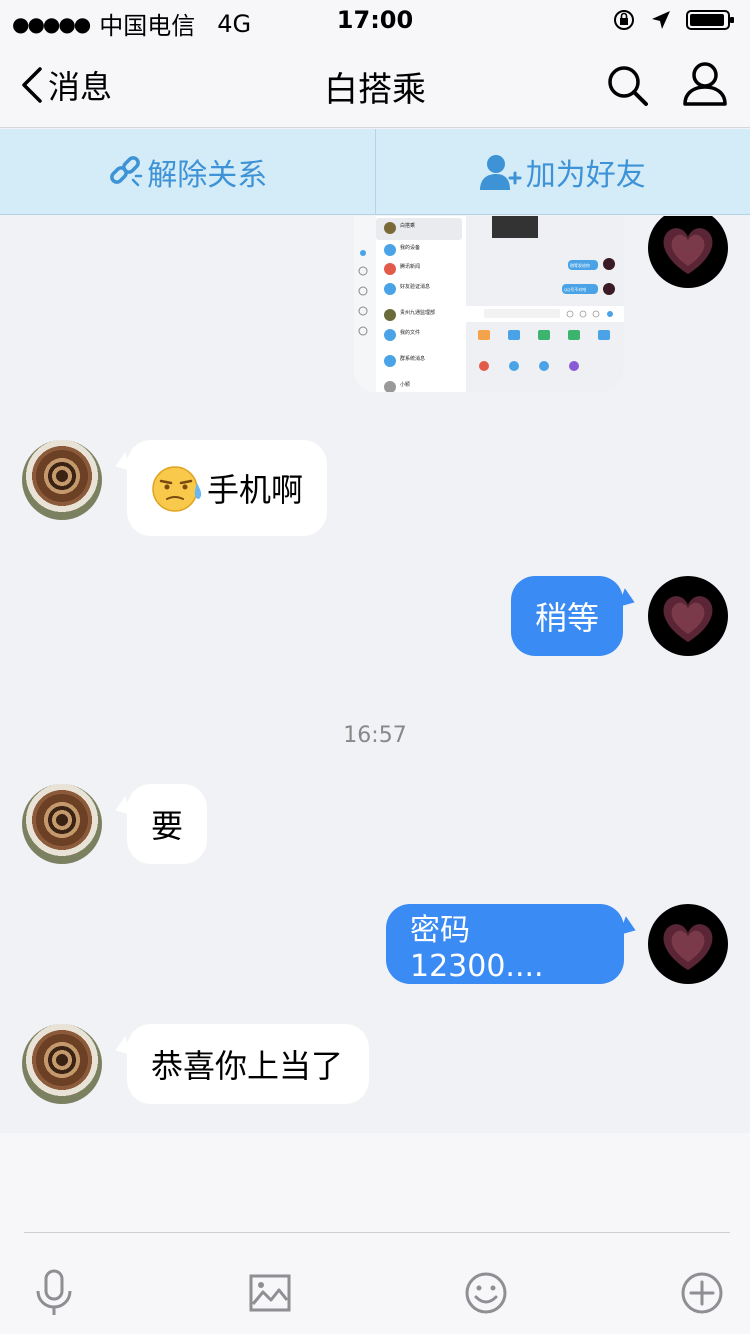  Describe the element at coordinates (705, 84) in the screenshot. I see `profile-icon` at that location.